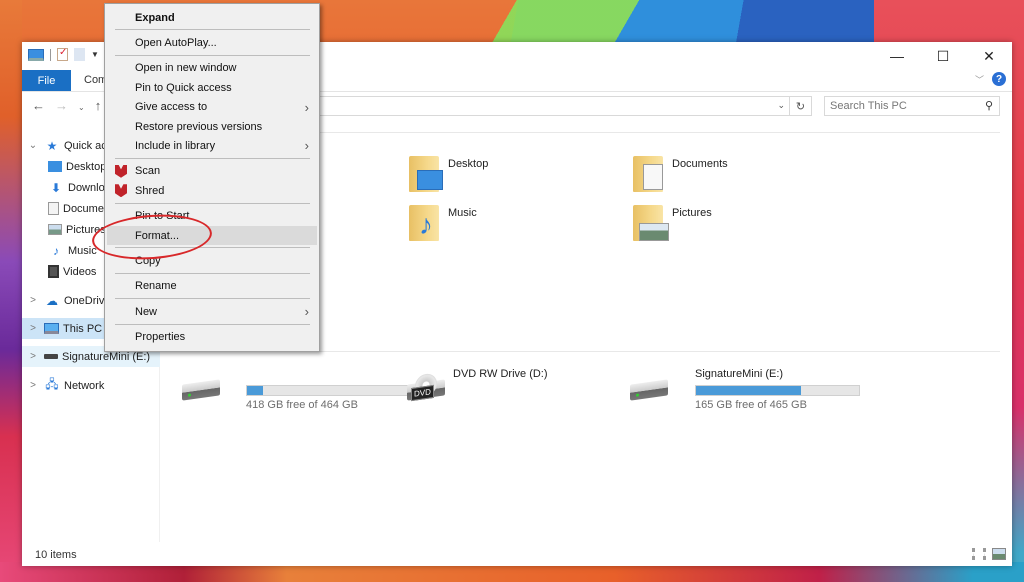 Image resolution: width=1024 pixels, height=582 pixels. What do you see at coordinates (212, 107) in the screenshot?
I see `menu-item-give-access-to: Give access to ›` at bounding box center [212, 107].